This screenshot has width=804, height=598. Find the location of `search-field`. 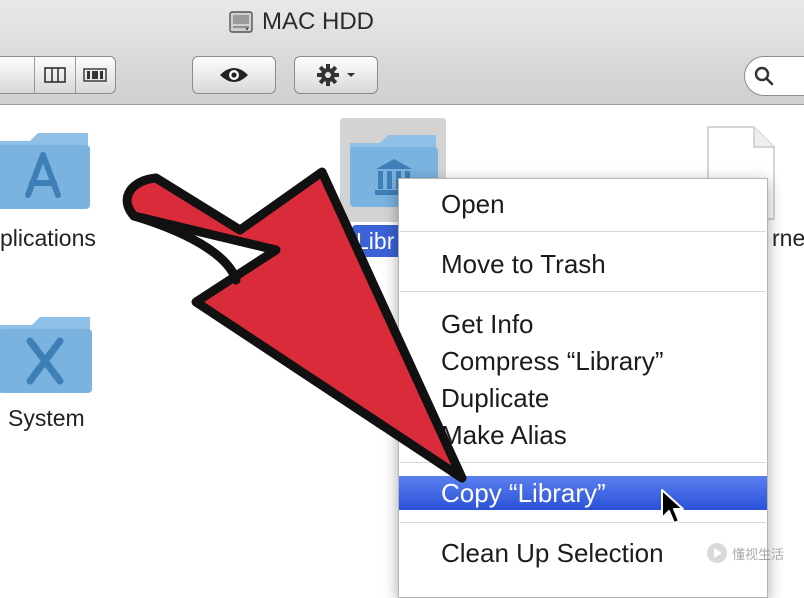

search-field is located at coordinates (774, 76).